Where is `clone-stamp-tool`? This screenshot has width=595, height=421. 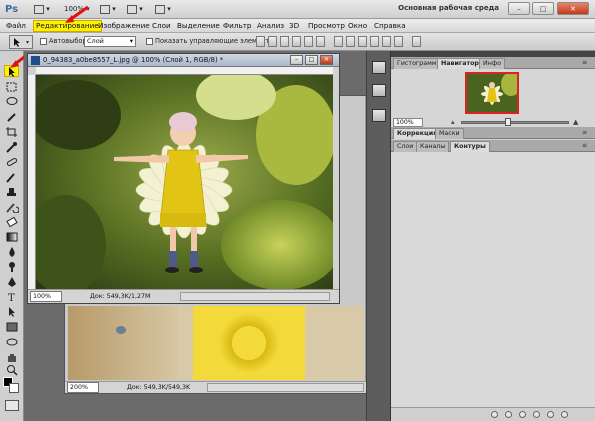
clone-stamp-tool is located at coordinates (11, 192).